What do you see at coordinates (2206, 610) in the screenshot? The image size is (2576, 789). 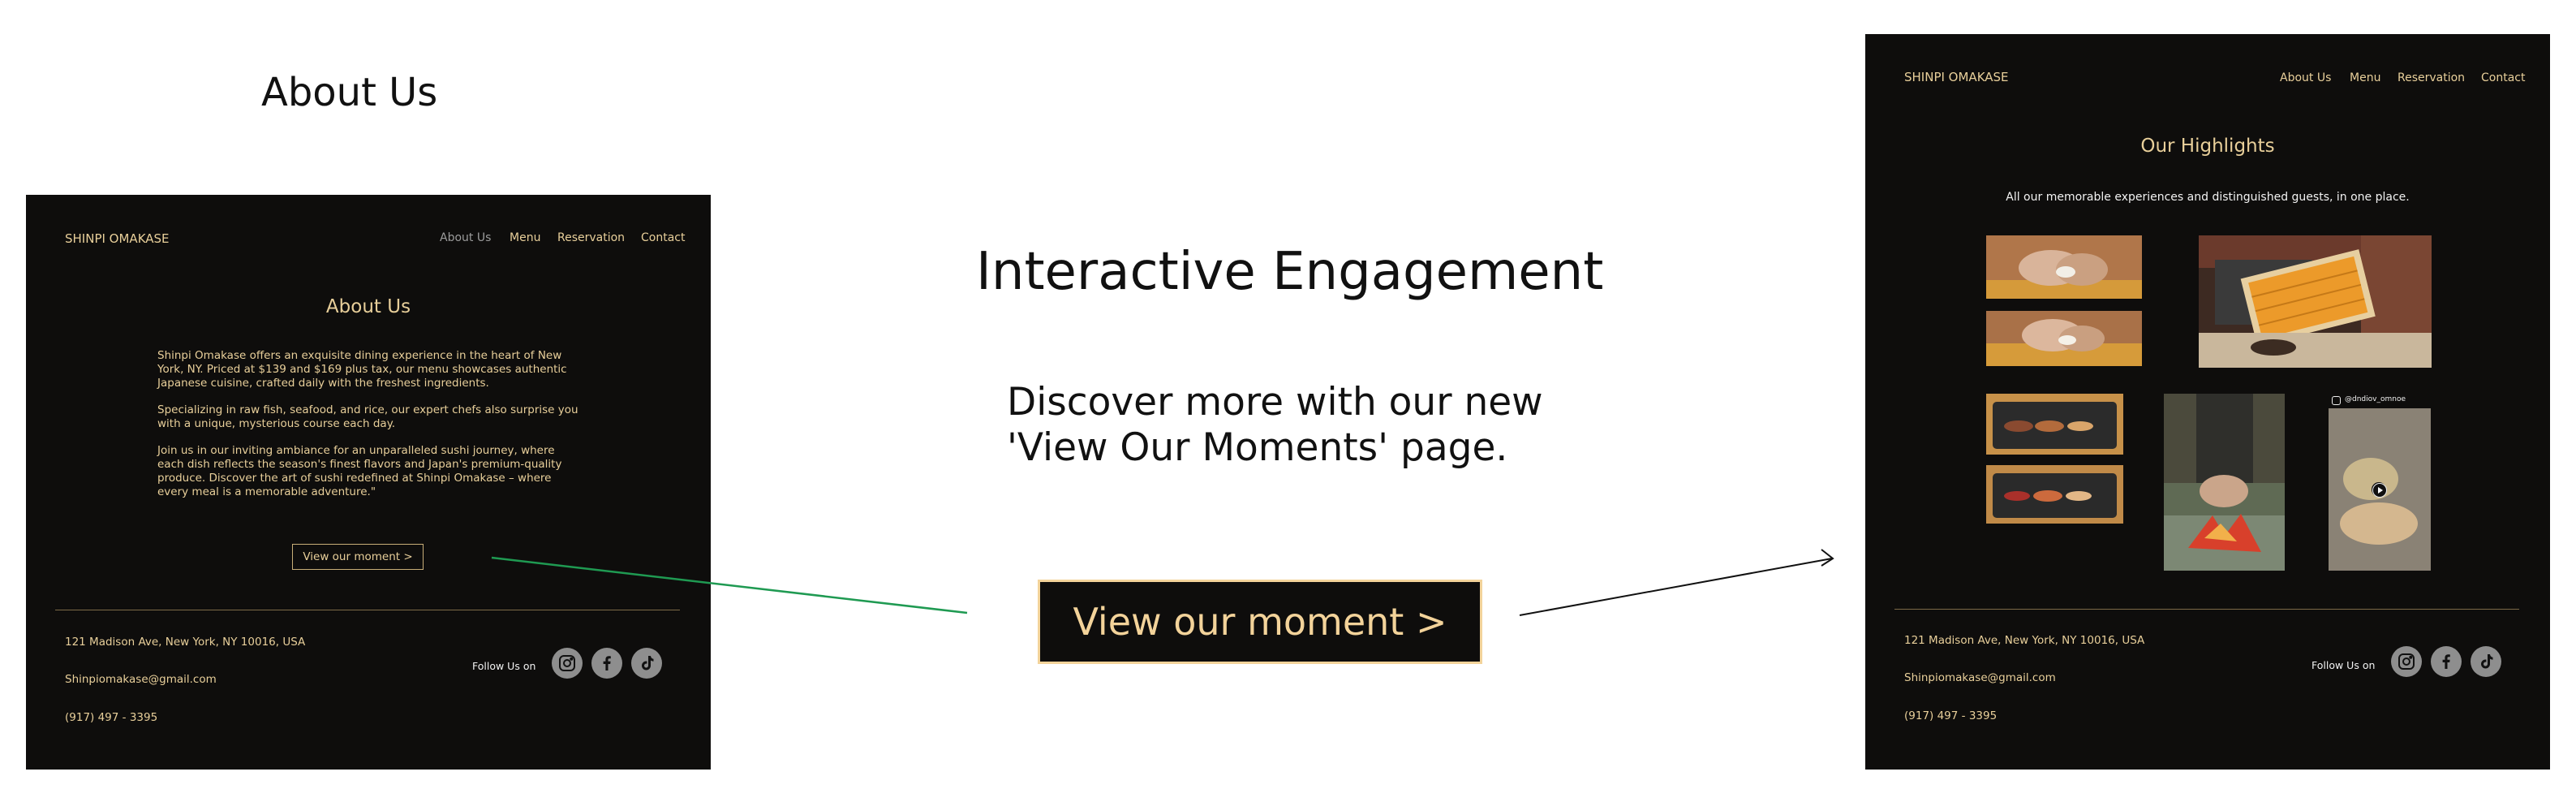 I see `footer-divider` at bounding box center [2206, 610].